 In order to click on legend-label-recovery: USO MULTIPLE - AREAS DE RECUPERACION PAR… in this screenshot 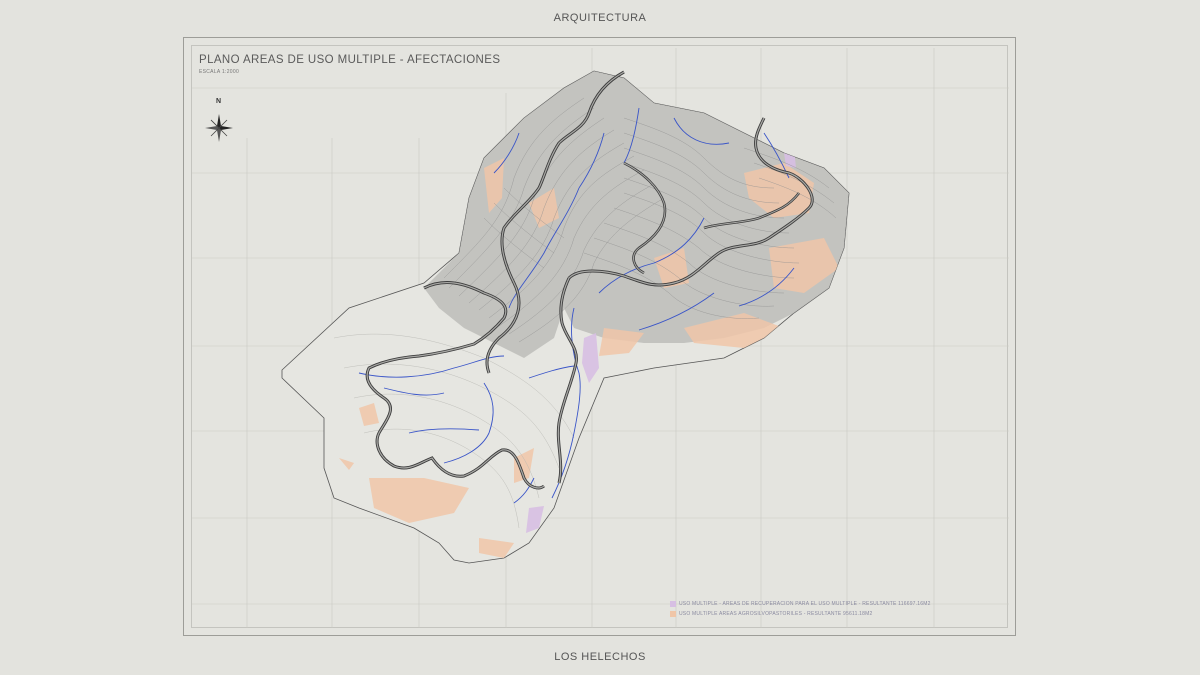, I will do `click(805, 604)`.